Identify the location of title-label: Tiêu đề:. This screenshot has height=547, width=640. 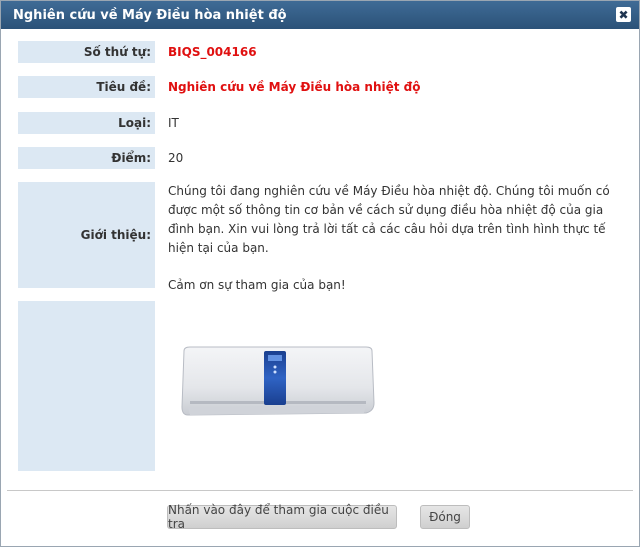
(86, 87).